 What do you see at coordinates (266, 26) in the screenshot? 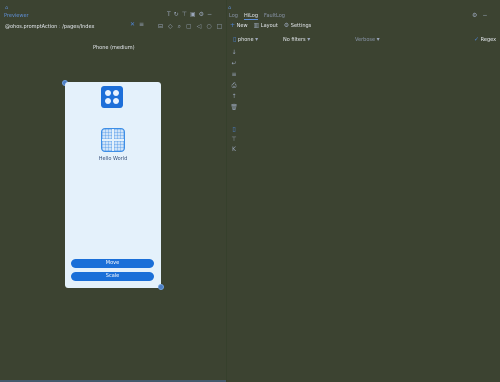
I see `layout-button: ▥ Layout` at bounding box center [266, 26].